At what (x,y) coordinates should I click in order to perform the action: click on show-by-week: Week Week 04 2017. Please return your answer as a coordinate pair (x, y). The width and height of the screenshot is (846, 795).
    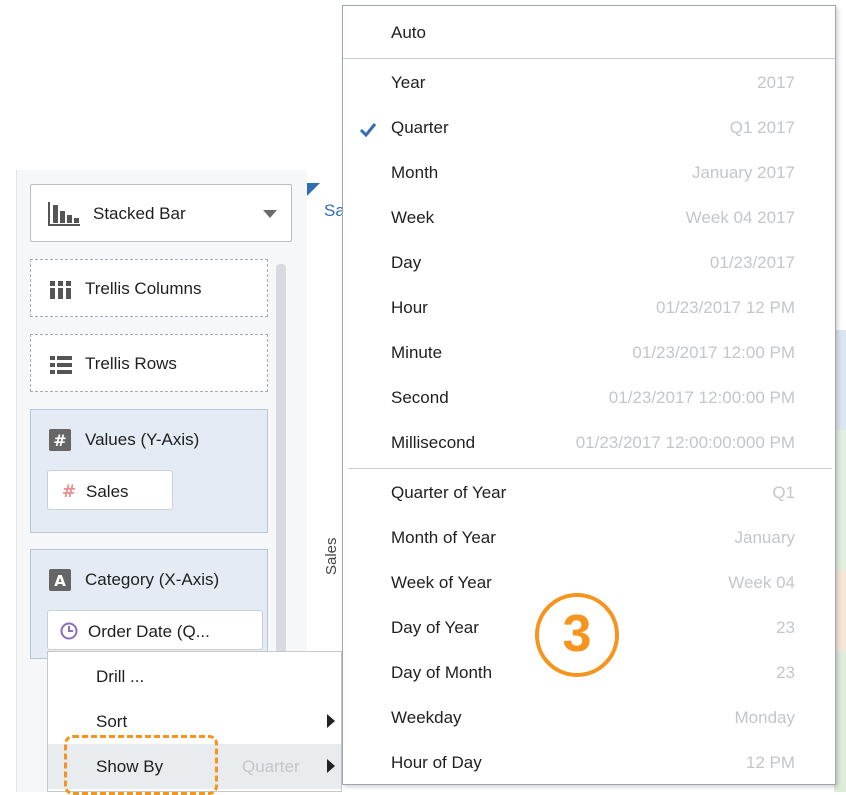
    Looking at the image, I should click on (589, 218).